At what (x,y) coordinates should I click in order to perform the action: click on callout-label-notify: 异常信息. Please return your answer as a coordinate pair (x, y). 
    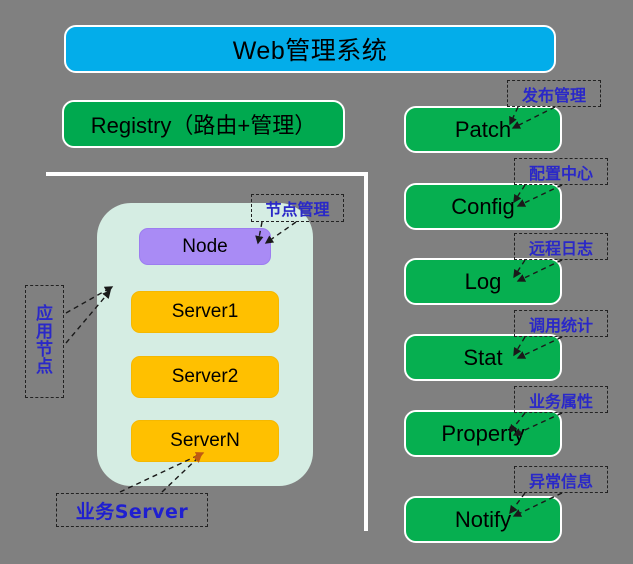
    Looking at the image, I should click on (560, 481).